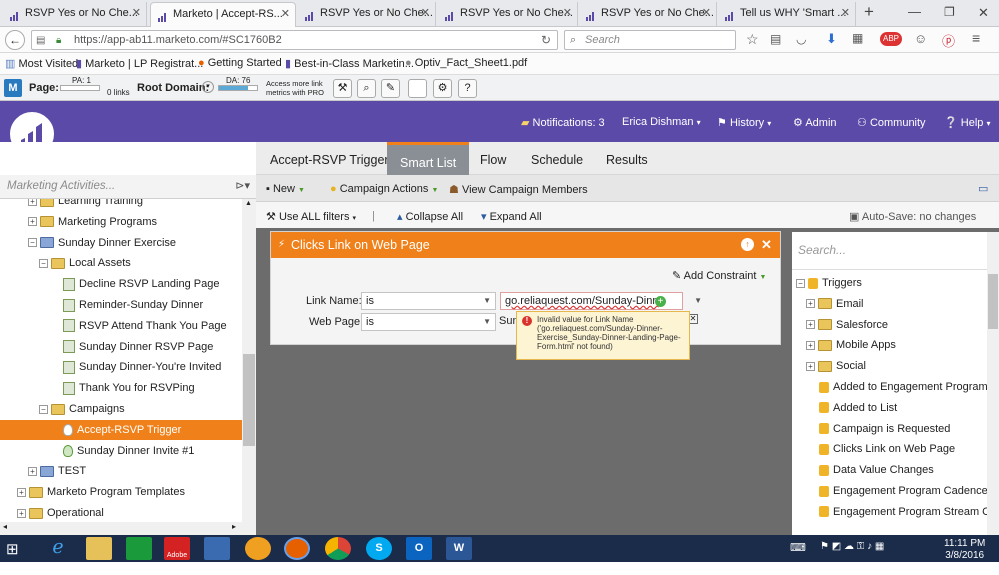  Describe the element at coordinates (12, 549) in the screenshot. I see `windows-start-icon: ⊞` at that location.